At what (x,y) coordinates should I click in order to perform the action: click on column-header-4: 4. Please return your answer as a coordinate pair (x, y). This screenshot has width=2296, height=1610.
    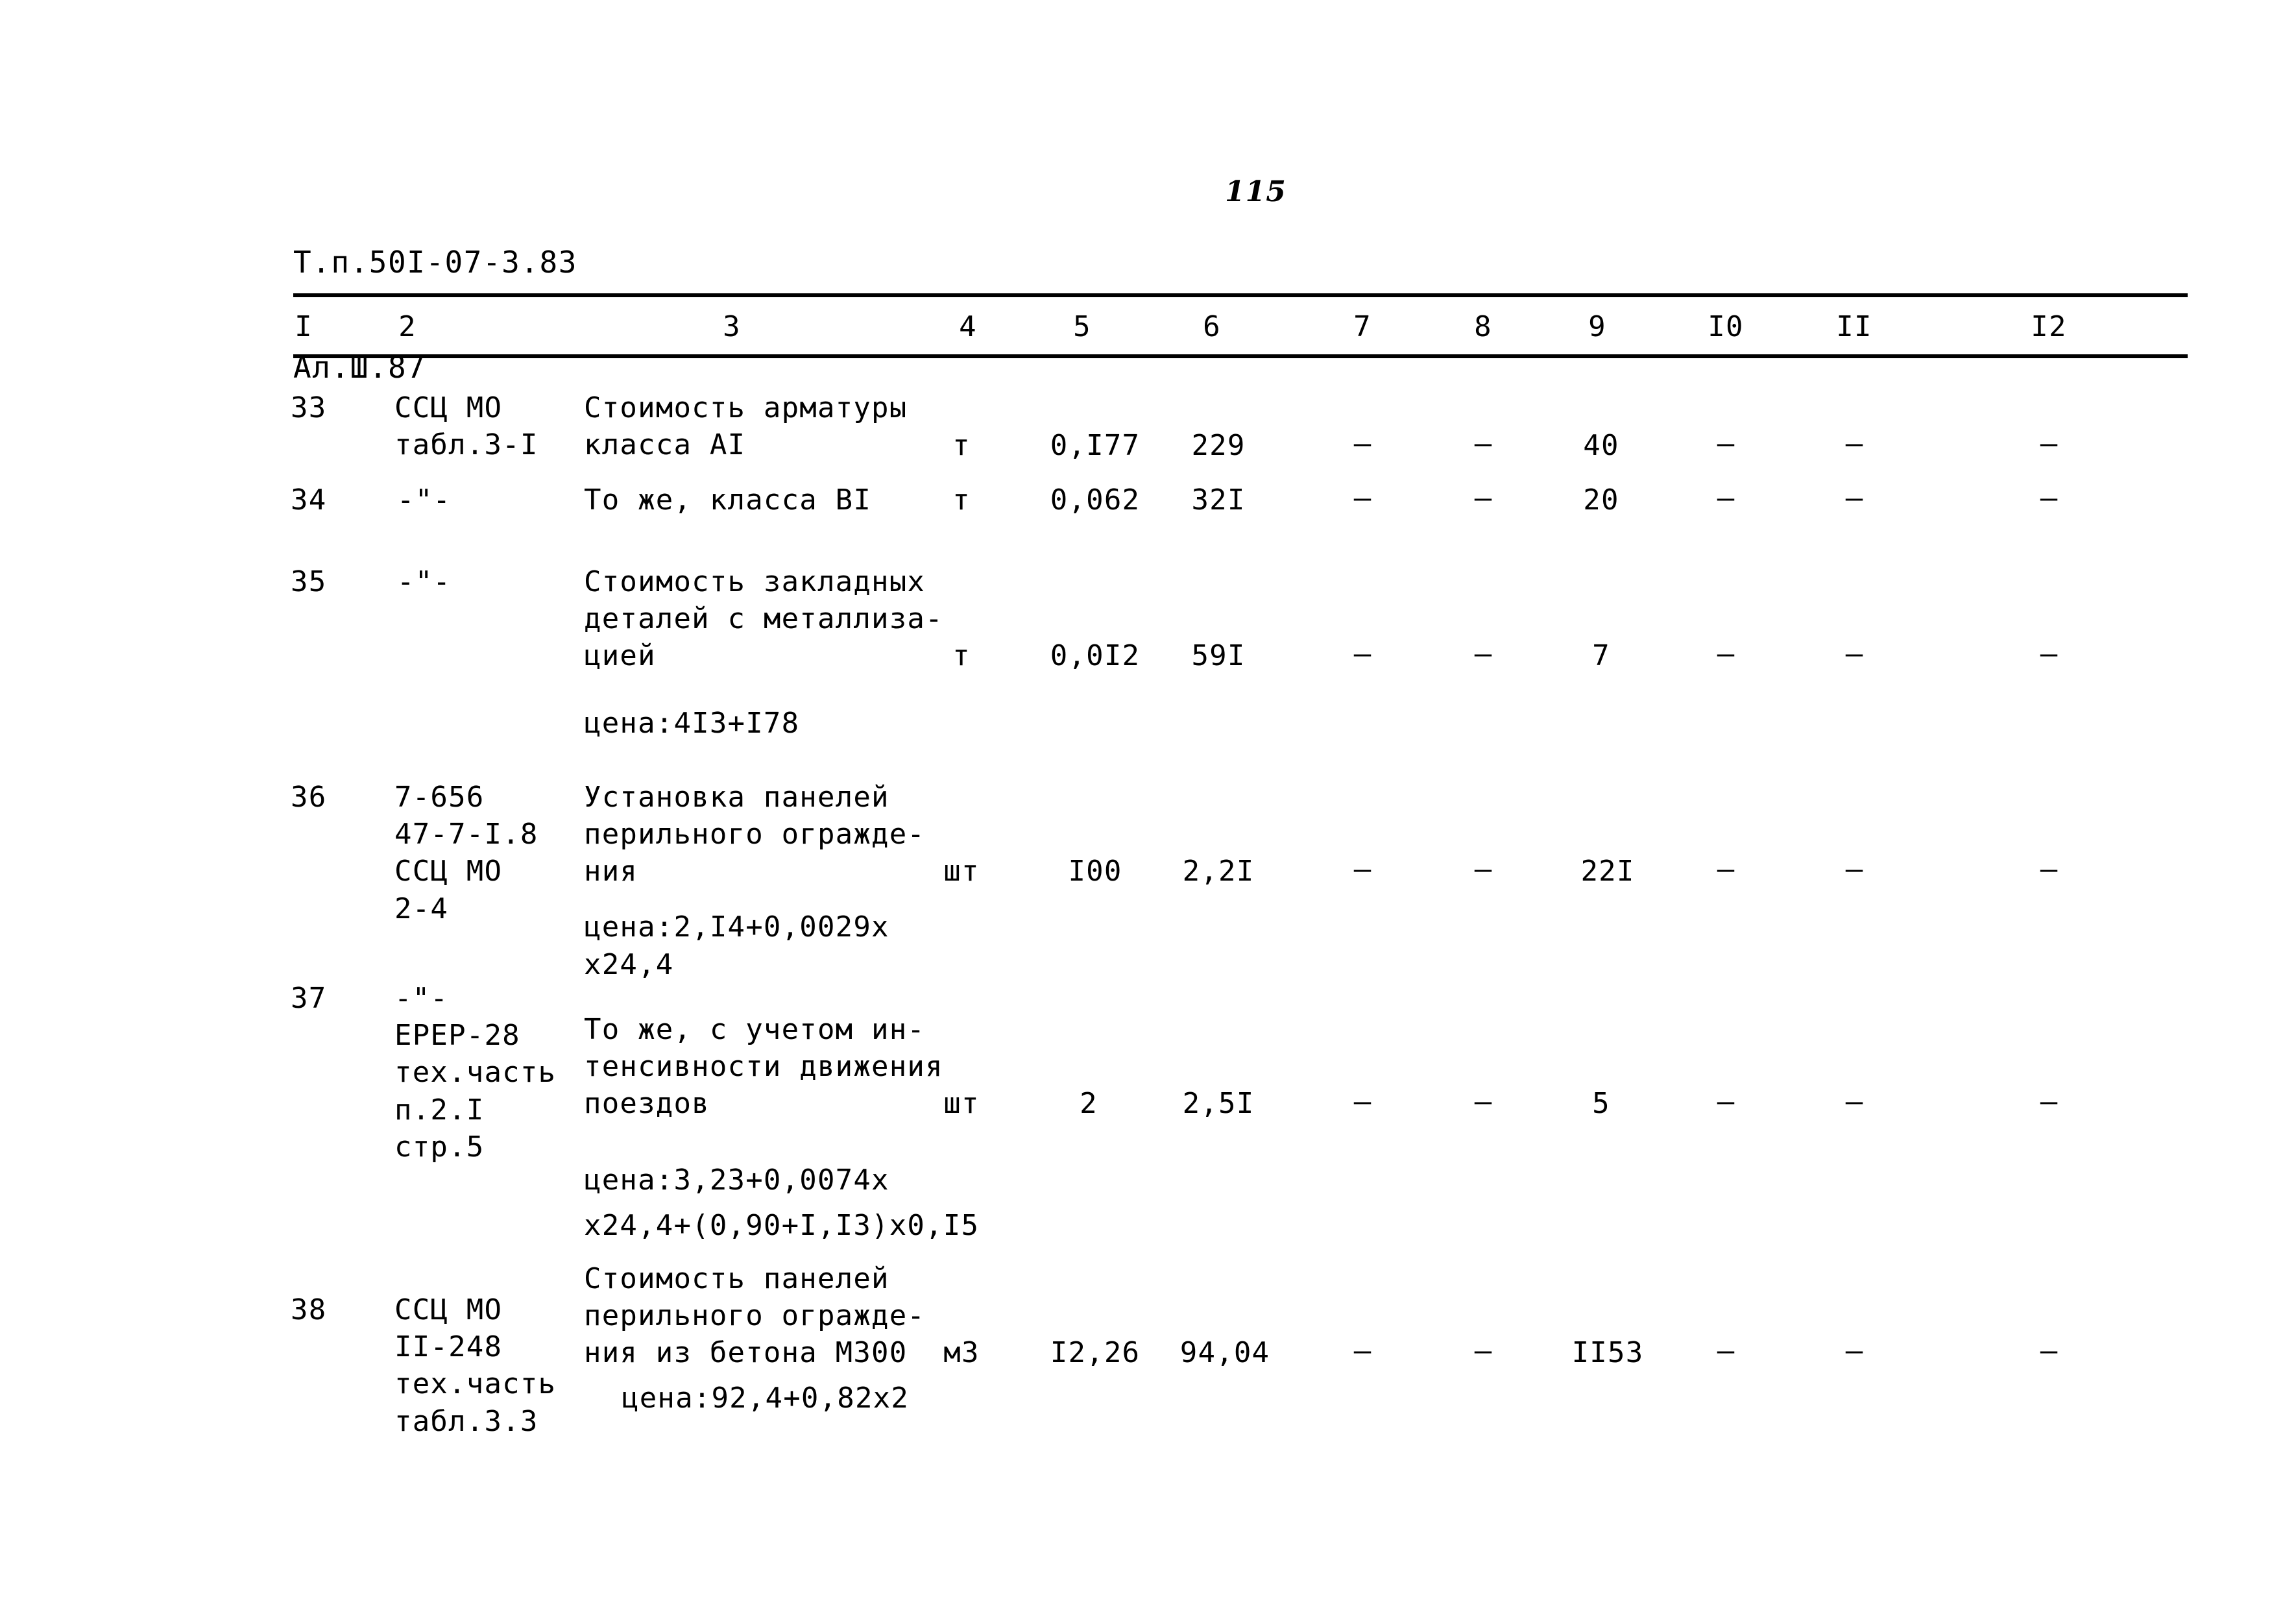
    Looking at the image, I should click on (968, 326).